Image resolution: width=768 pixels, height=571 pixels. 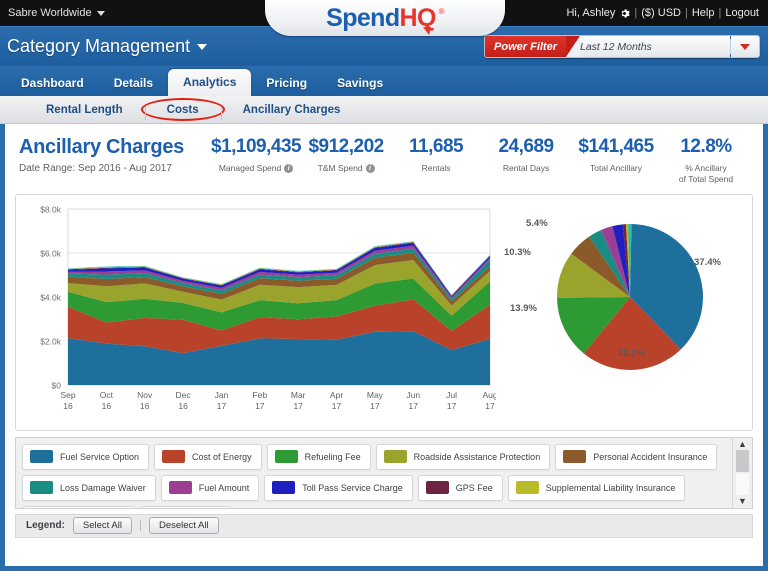 I want to click on legend-item-refueling-fee: Refueling Fee, so click(x=318, y=456).